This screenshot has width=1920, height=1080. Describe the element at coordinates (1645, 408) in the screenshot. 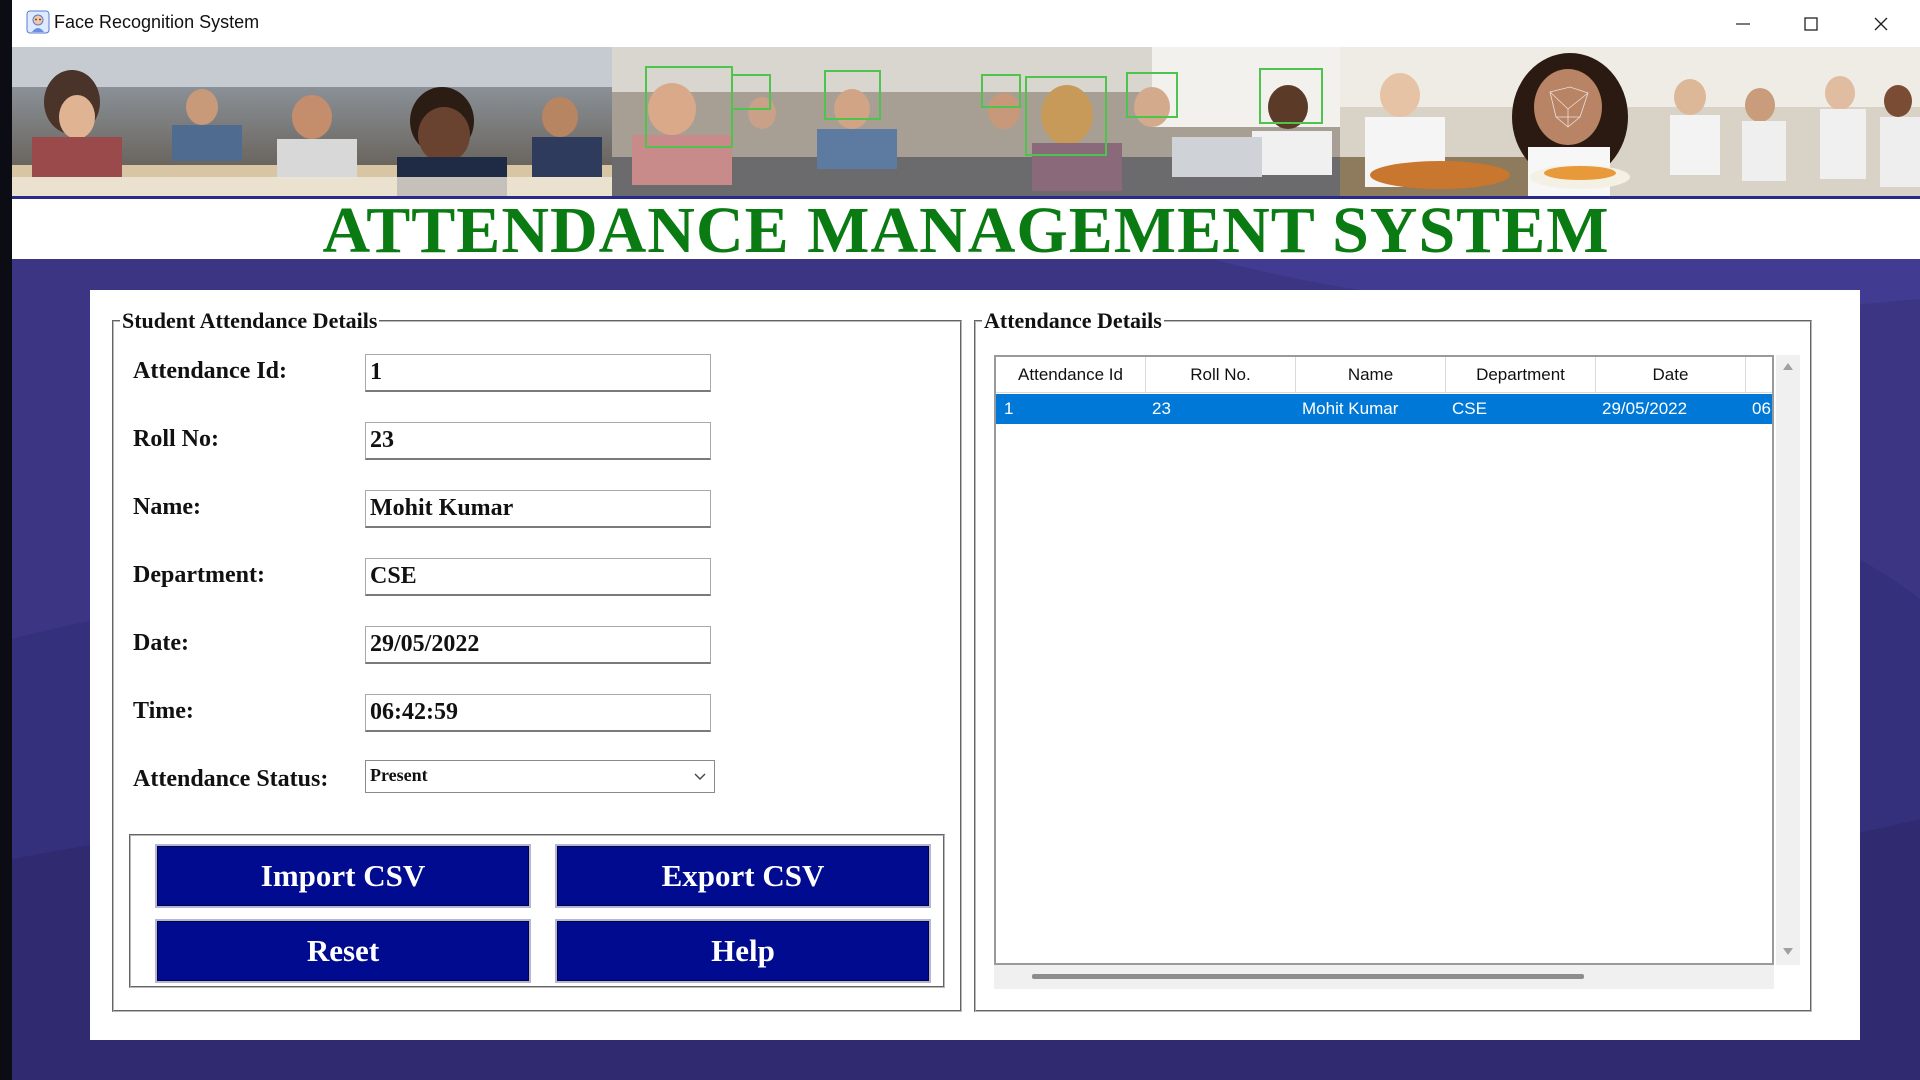

I see `cell-date: 29/05/2022` at that location.